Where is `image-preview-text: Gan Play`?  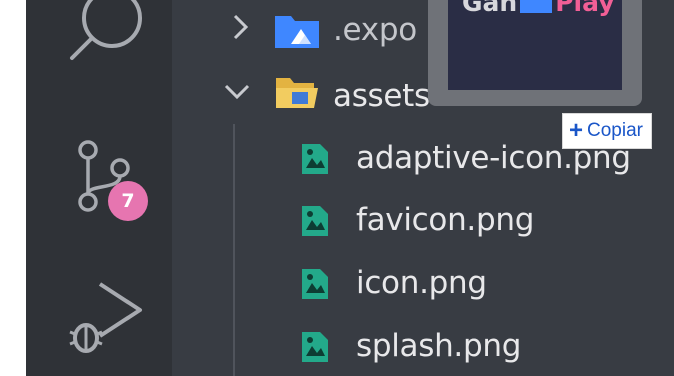
image-preview-text: Gan Play is located at coordinates (538, 8).